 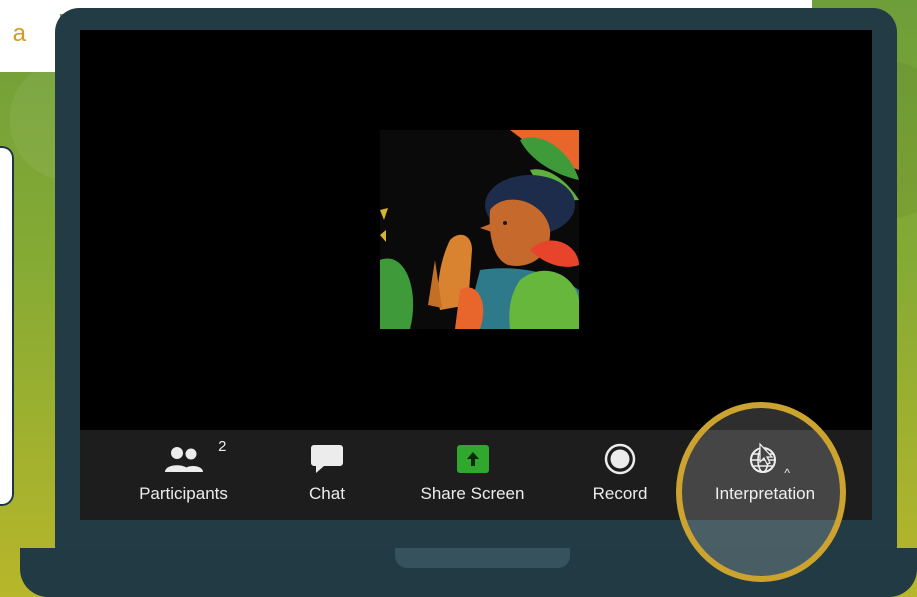 I want to click on caption-text: a, so click(x=19, y=33).